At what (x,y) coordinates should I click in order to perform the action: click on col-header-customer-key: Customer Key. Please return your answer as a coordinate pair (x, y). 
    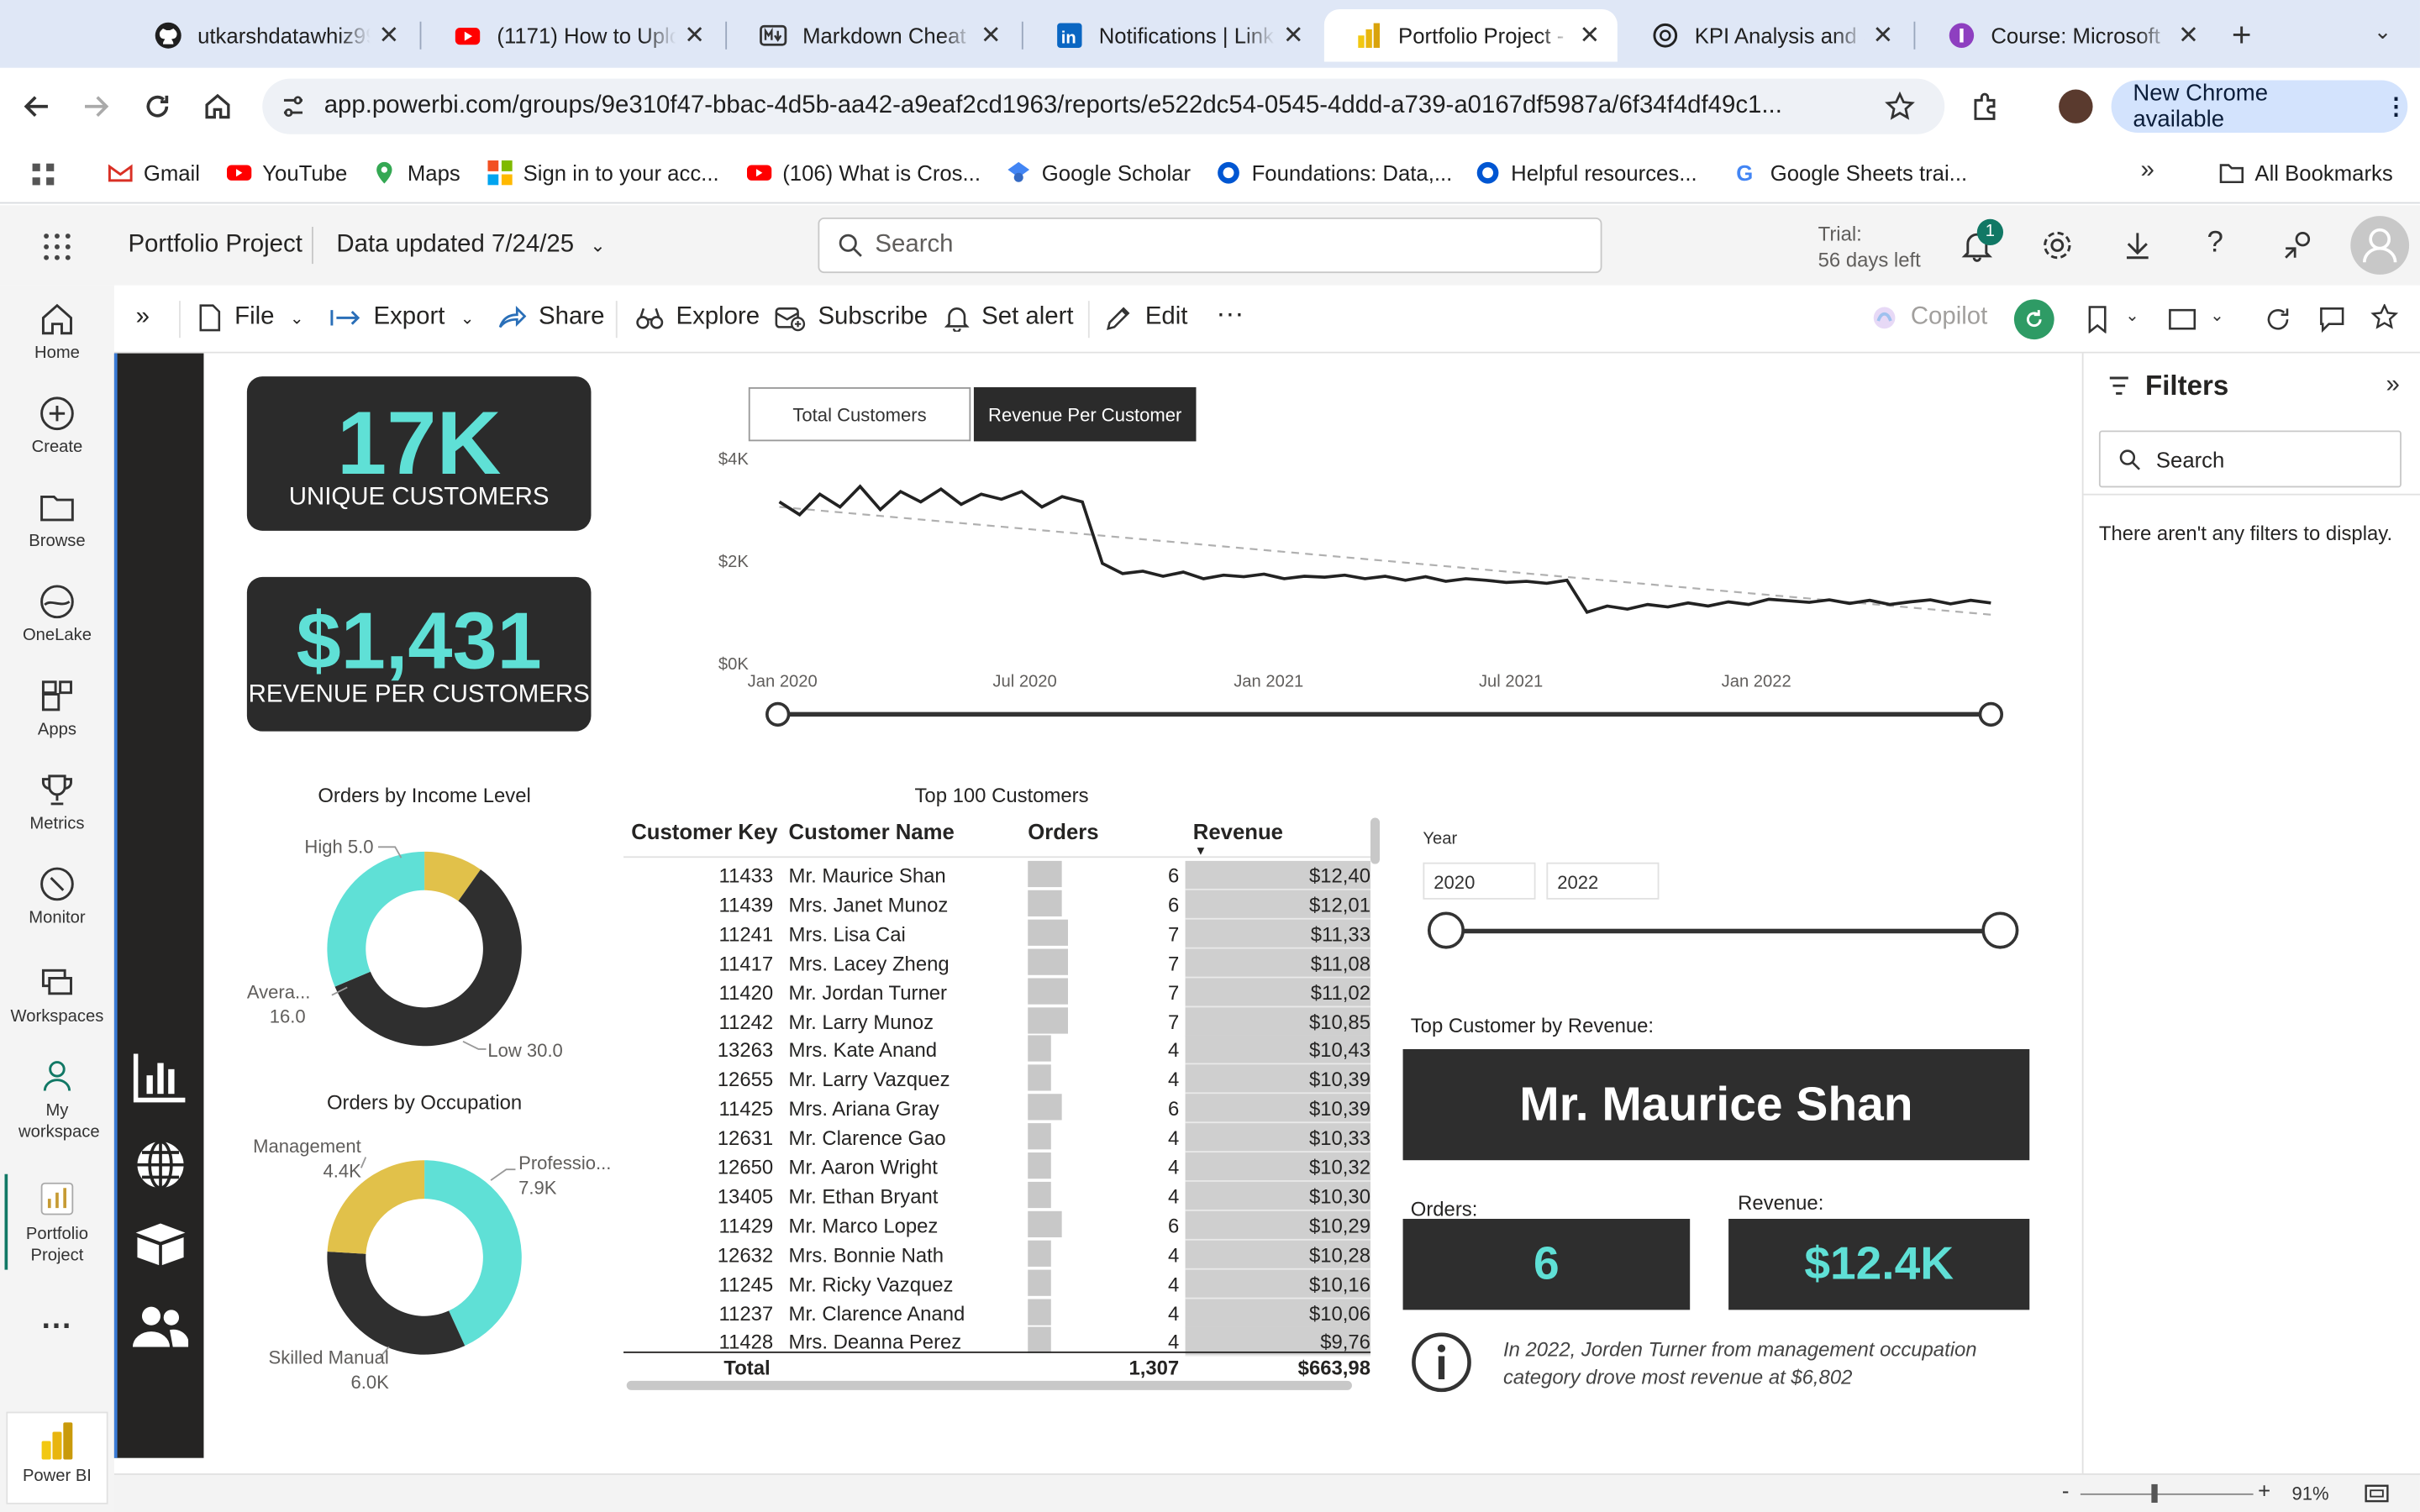
    Looking at the image, I should click on (704, 831).